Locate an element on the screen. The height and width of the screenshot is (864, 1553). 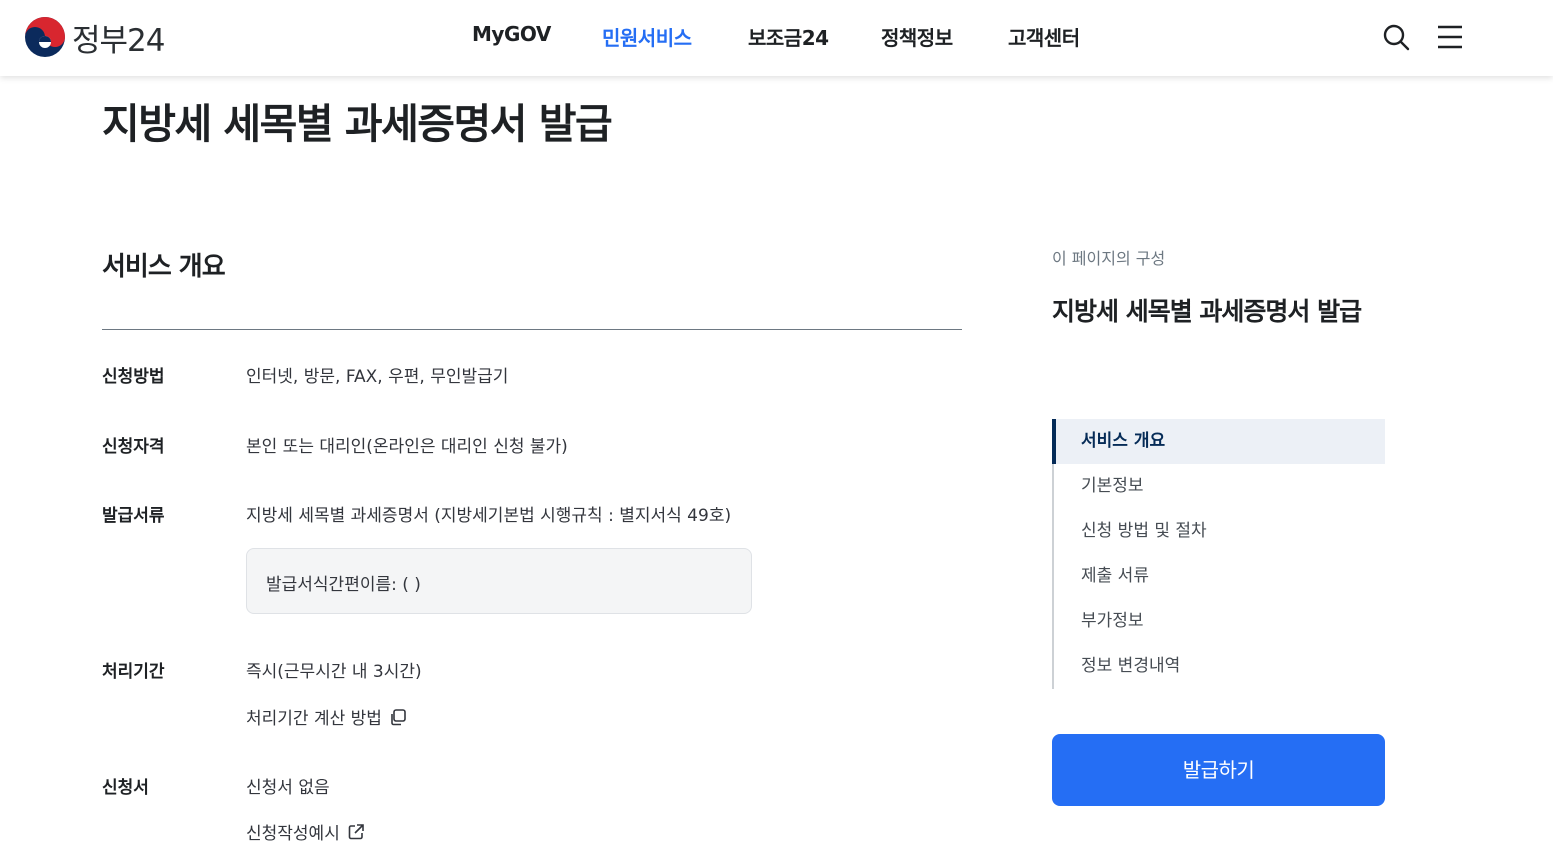
toc-item-additional-info: 부가정보 is located at coordinates (1219, 621).